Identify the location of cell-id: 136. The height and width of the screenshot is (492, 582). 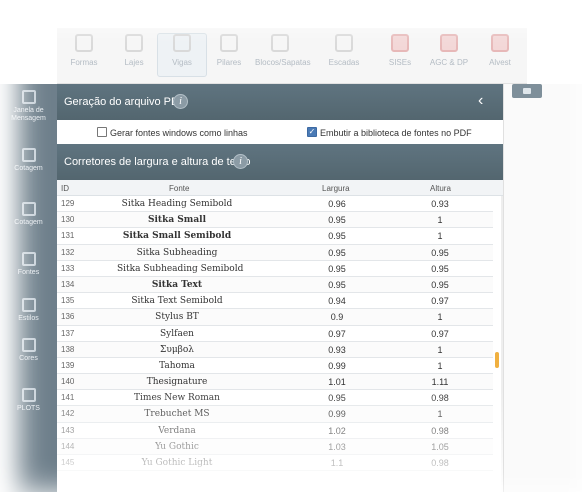
(68, 317).